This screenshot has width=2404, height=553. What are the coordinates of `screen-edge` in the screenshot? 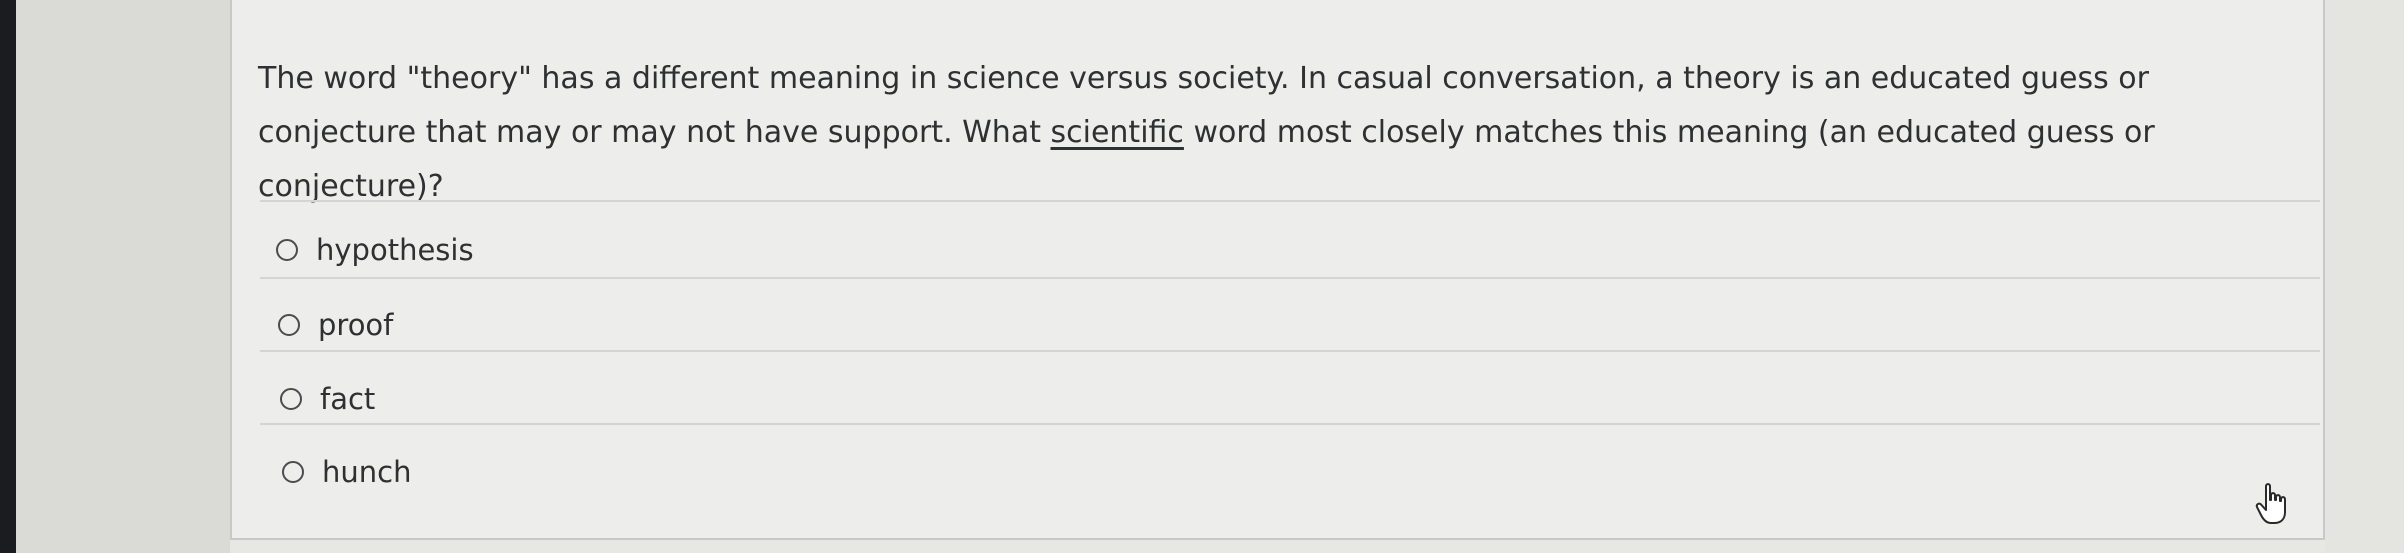 It's located at (8, 276).